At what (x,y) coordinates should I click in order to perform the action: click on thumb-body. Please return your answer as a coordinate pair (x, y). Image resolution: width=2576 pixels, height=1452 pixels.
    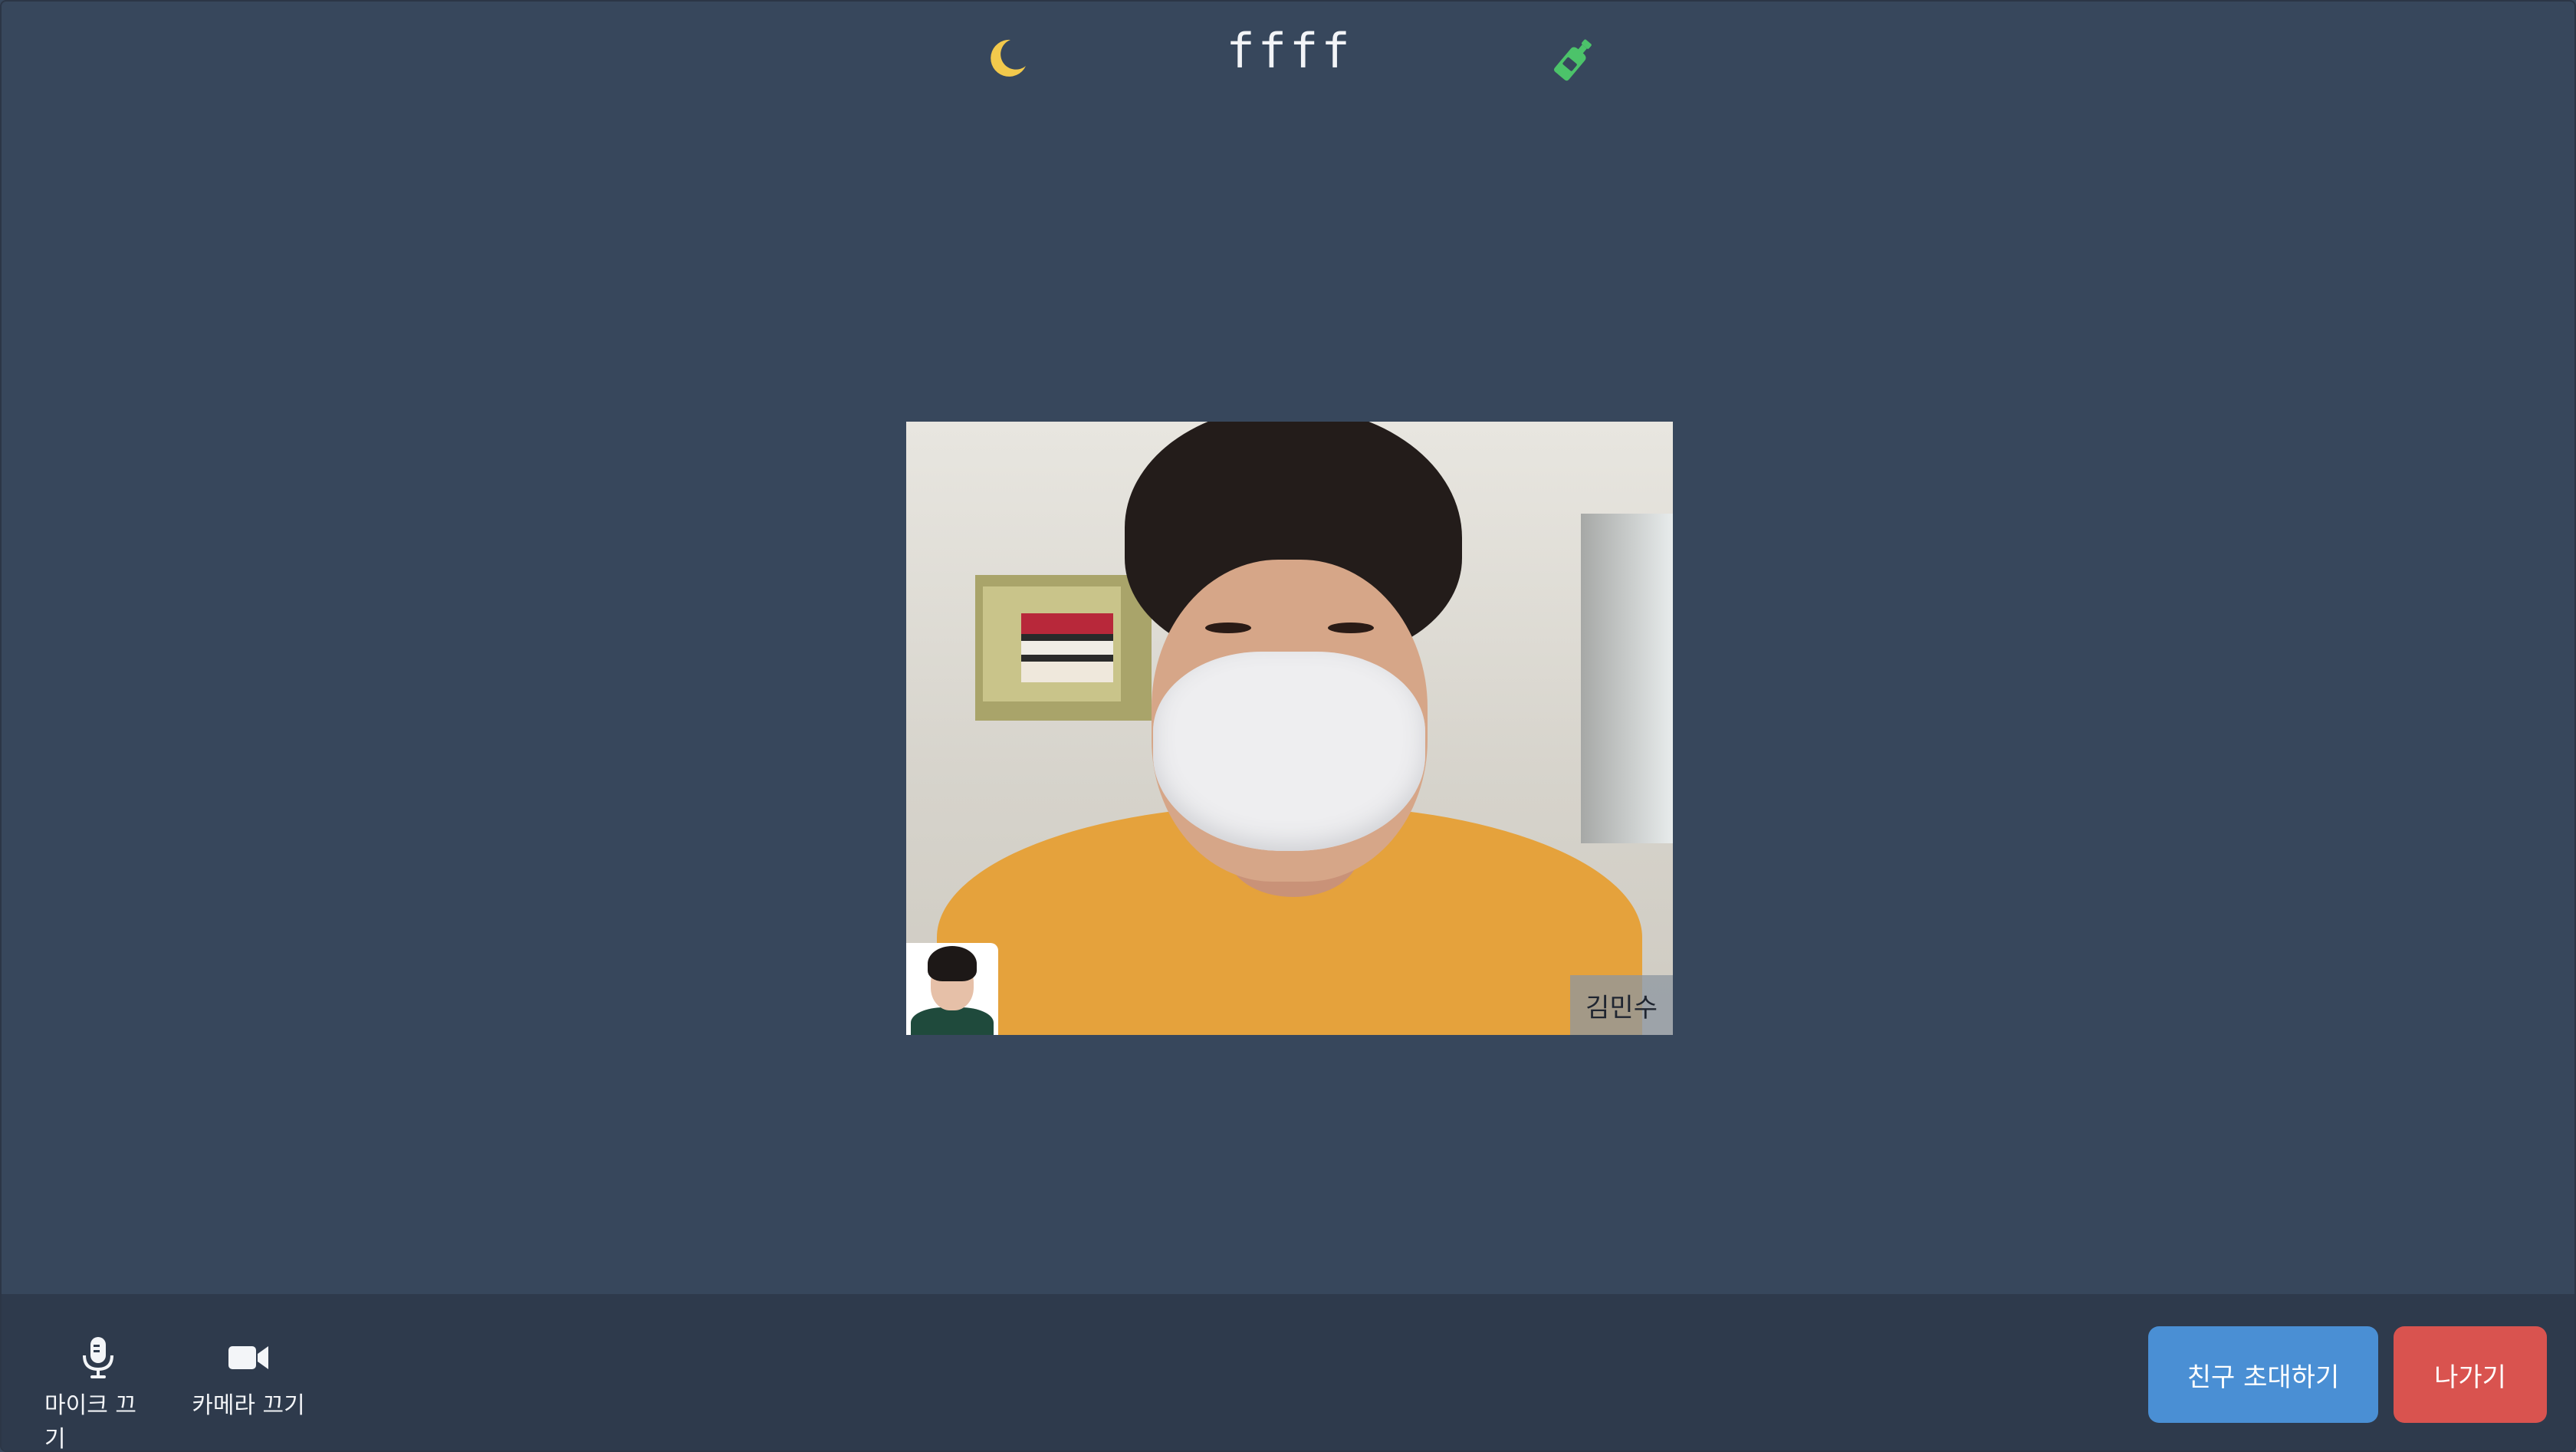
    Looking at the image, I should click on (952, 1021).